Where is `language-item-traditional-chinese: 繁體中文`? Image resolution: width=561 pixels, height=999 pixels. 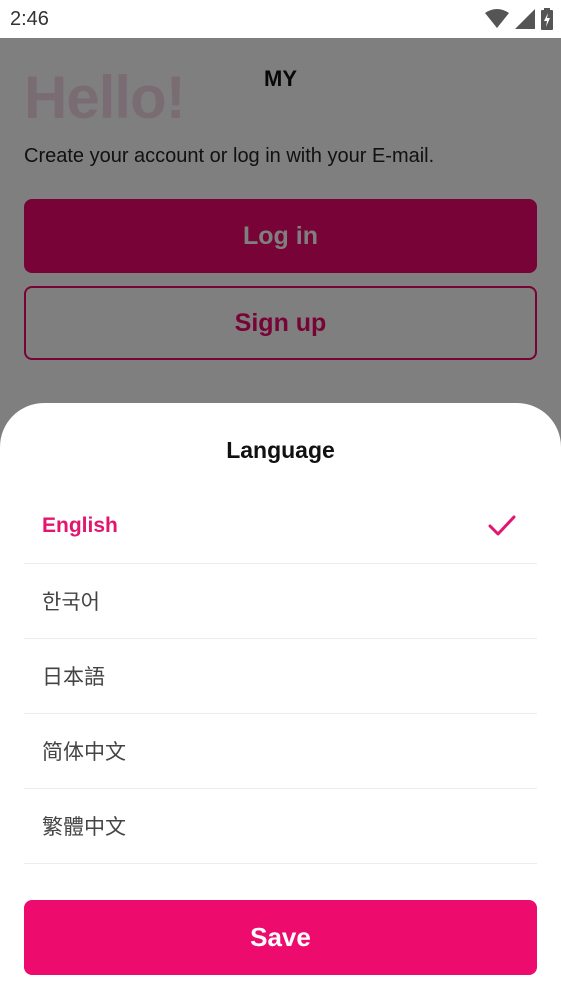 language-item-traditional-chinese: 繁體中文 is located at coordinates (280, 826).